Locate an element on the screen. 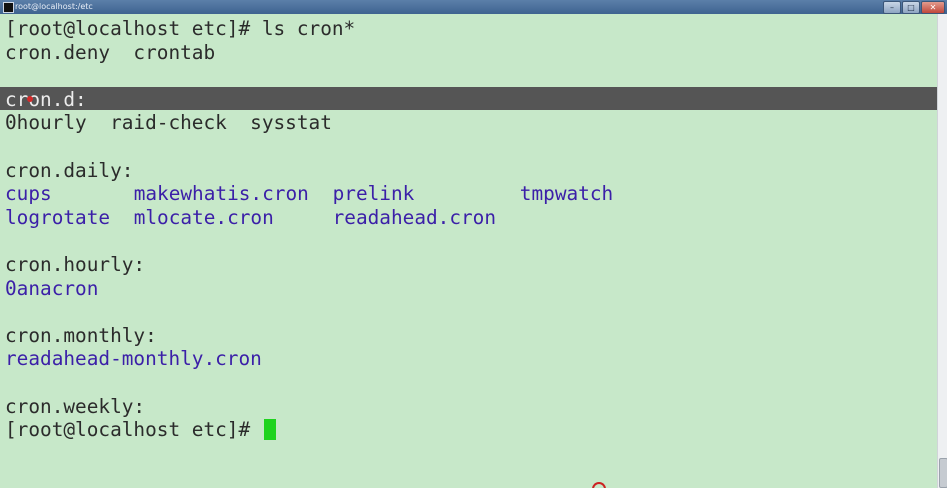  scrollbar-thumb is located at coordinates (943, 473).